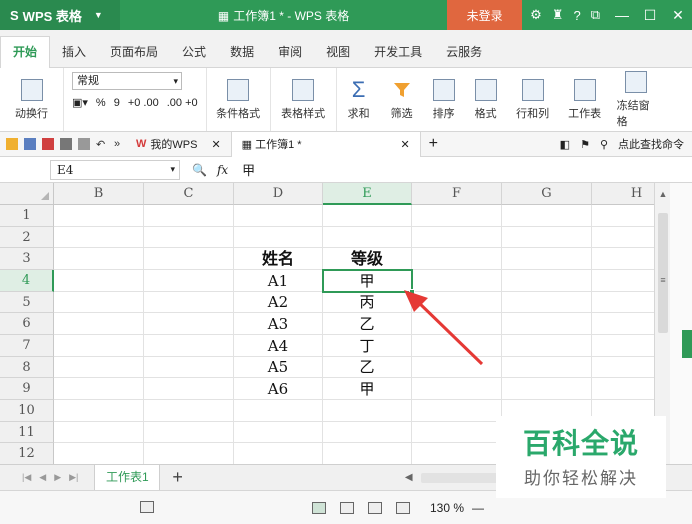 This screenshot has width=692, height=524. Describe the element at coordinates (127, 477) in the screenshot. I see `sheet-tab-1: 工作表1` at that location.